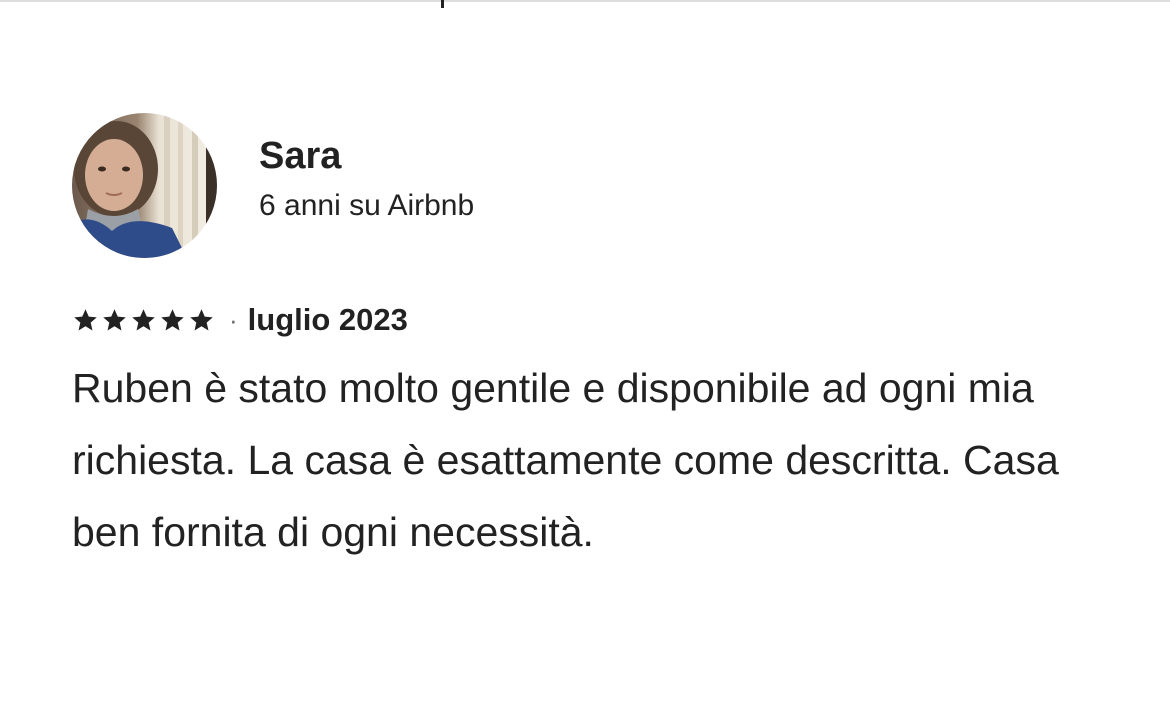  Describe the element at coordinates (585, 1) in the screenshot. I see `top-divider` at that location.